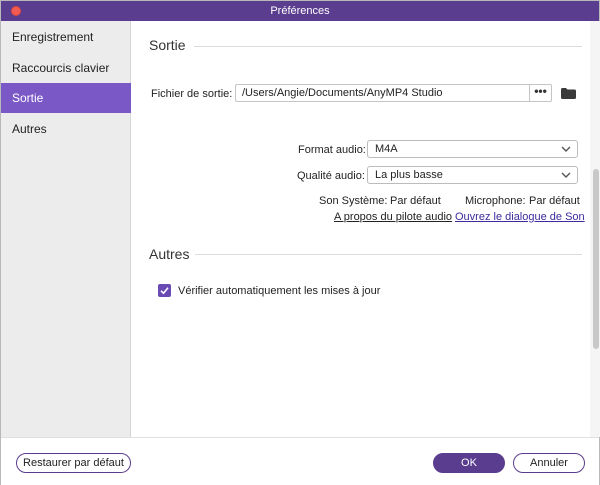 The height and width of the screenshot is (485, 600). Describe the element at coordinates (300, 461) in the screenshot. I see `footer-bar: Restaurer par défaut OK Annuler` at that location.